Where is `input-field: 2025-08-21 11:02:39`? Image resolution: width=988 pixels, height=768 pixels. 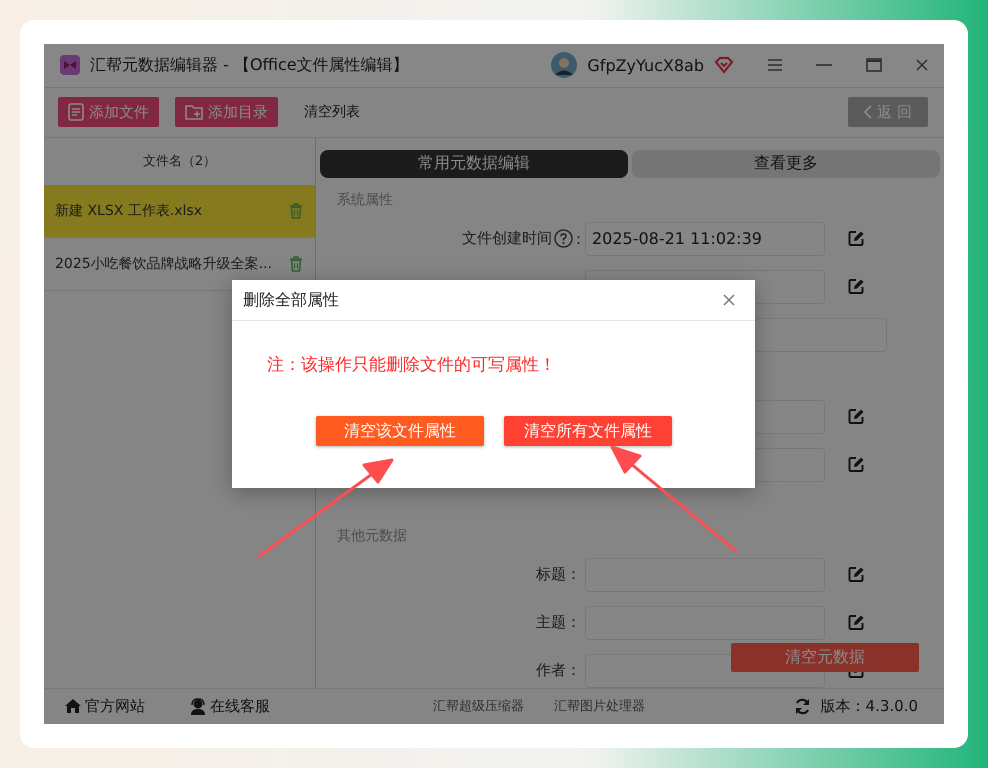 input-field: 2025-08-21 11:02:39 is located at coordinates (705, 239).